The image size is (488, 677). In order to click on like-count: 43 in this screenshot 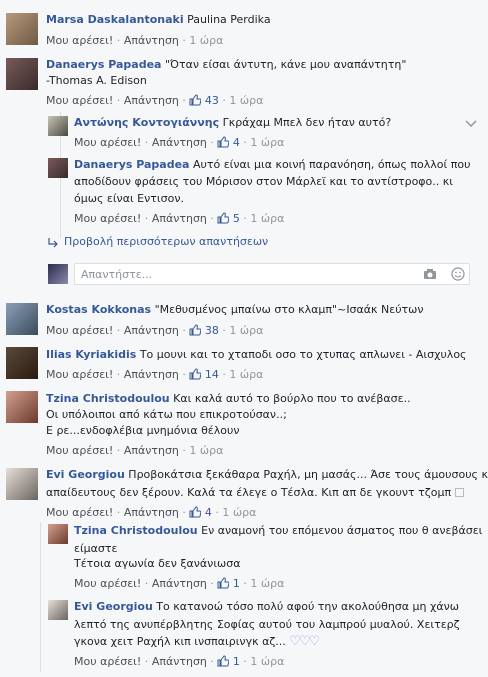, I will do `click(212, 100)`.